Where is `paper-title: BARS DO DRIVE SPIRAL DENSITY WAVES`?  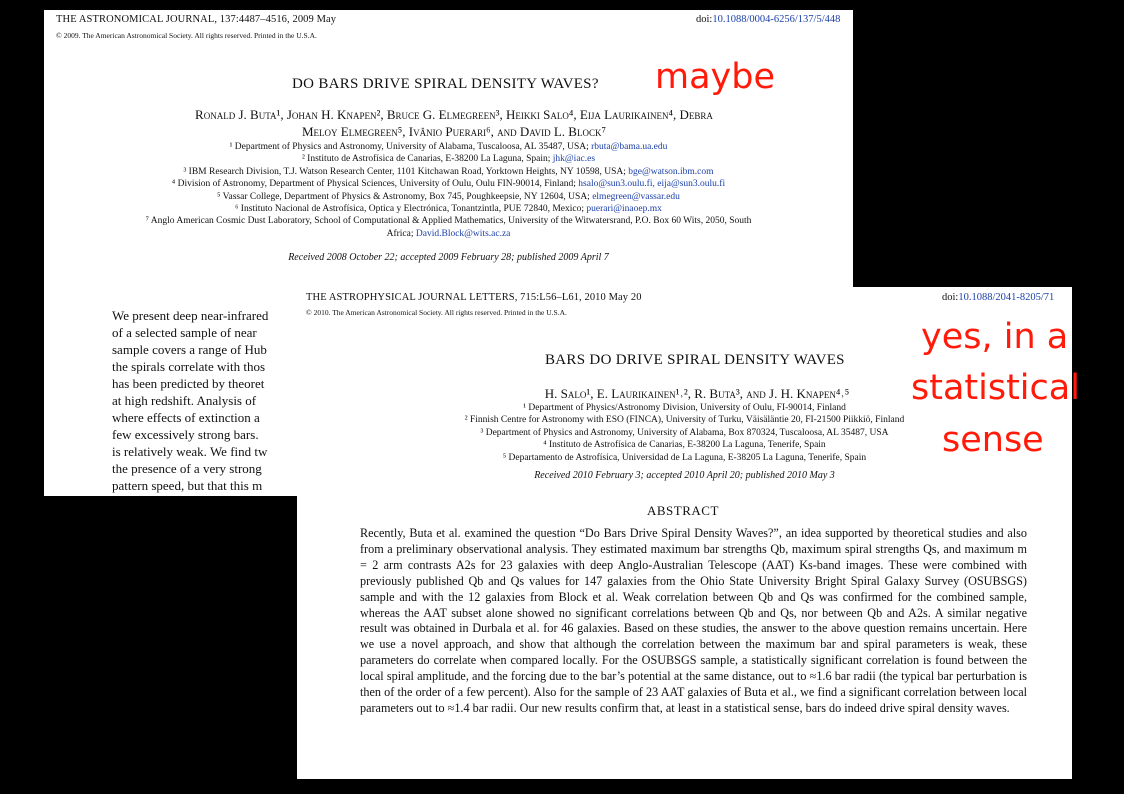 paper-title: BARS DO DRIVE SPIRAL DENSITY WAVES is located at coordinates (695, 360).